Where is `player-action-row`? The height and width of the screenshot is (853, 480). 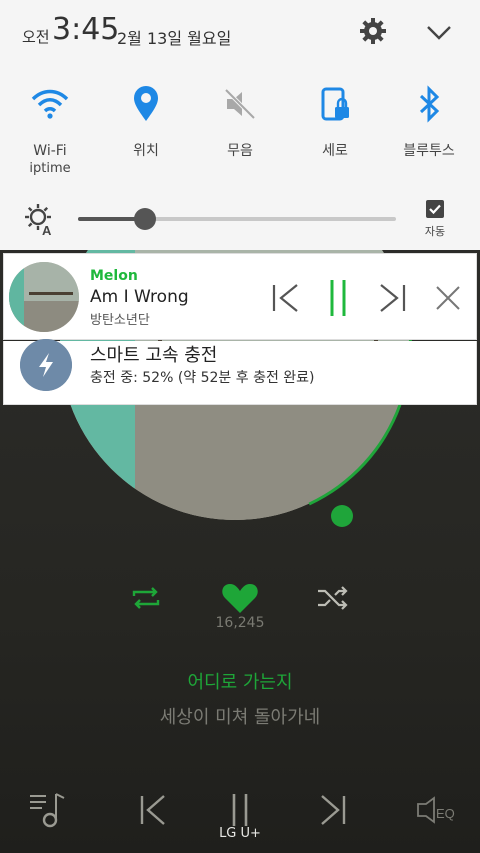
player-action-row is located at coordinates (240, 600).